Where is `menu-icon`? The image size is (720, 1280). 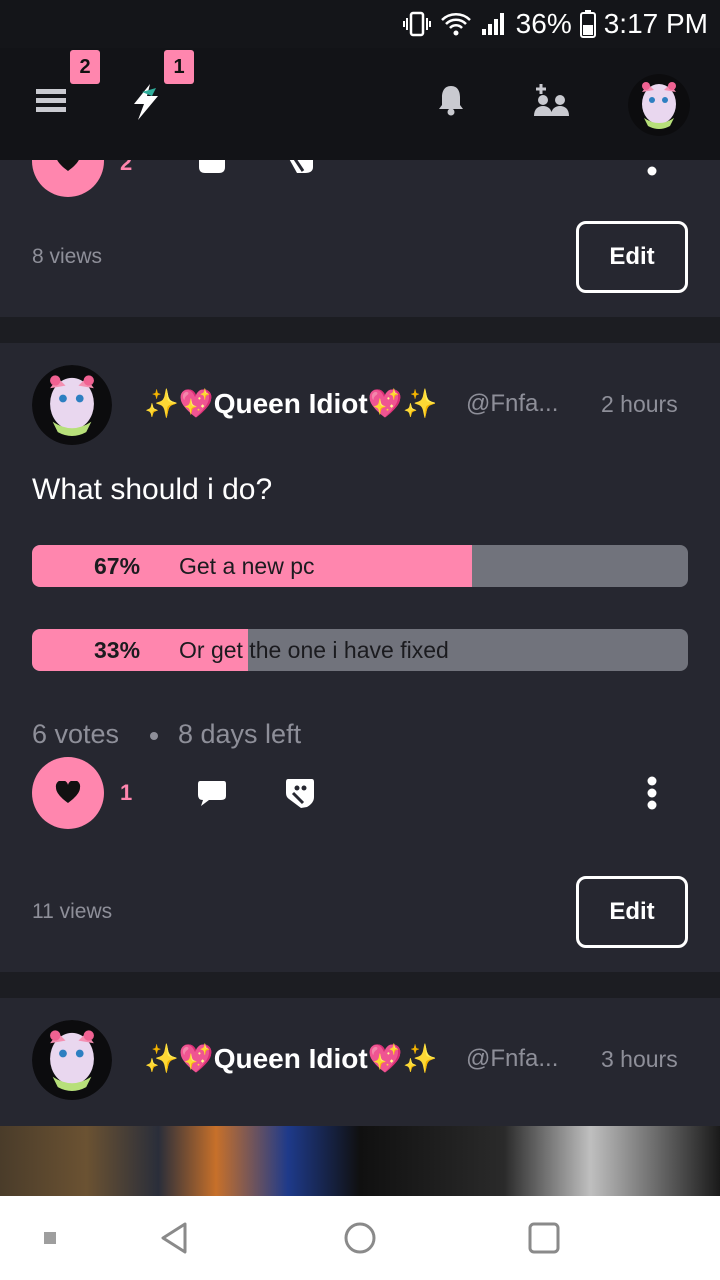
menu-icon is located at coordinates (51, 100).